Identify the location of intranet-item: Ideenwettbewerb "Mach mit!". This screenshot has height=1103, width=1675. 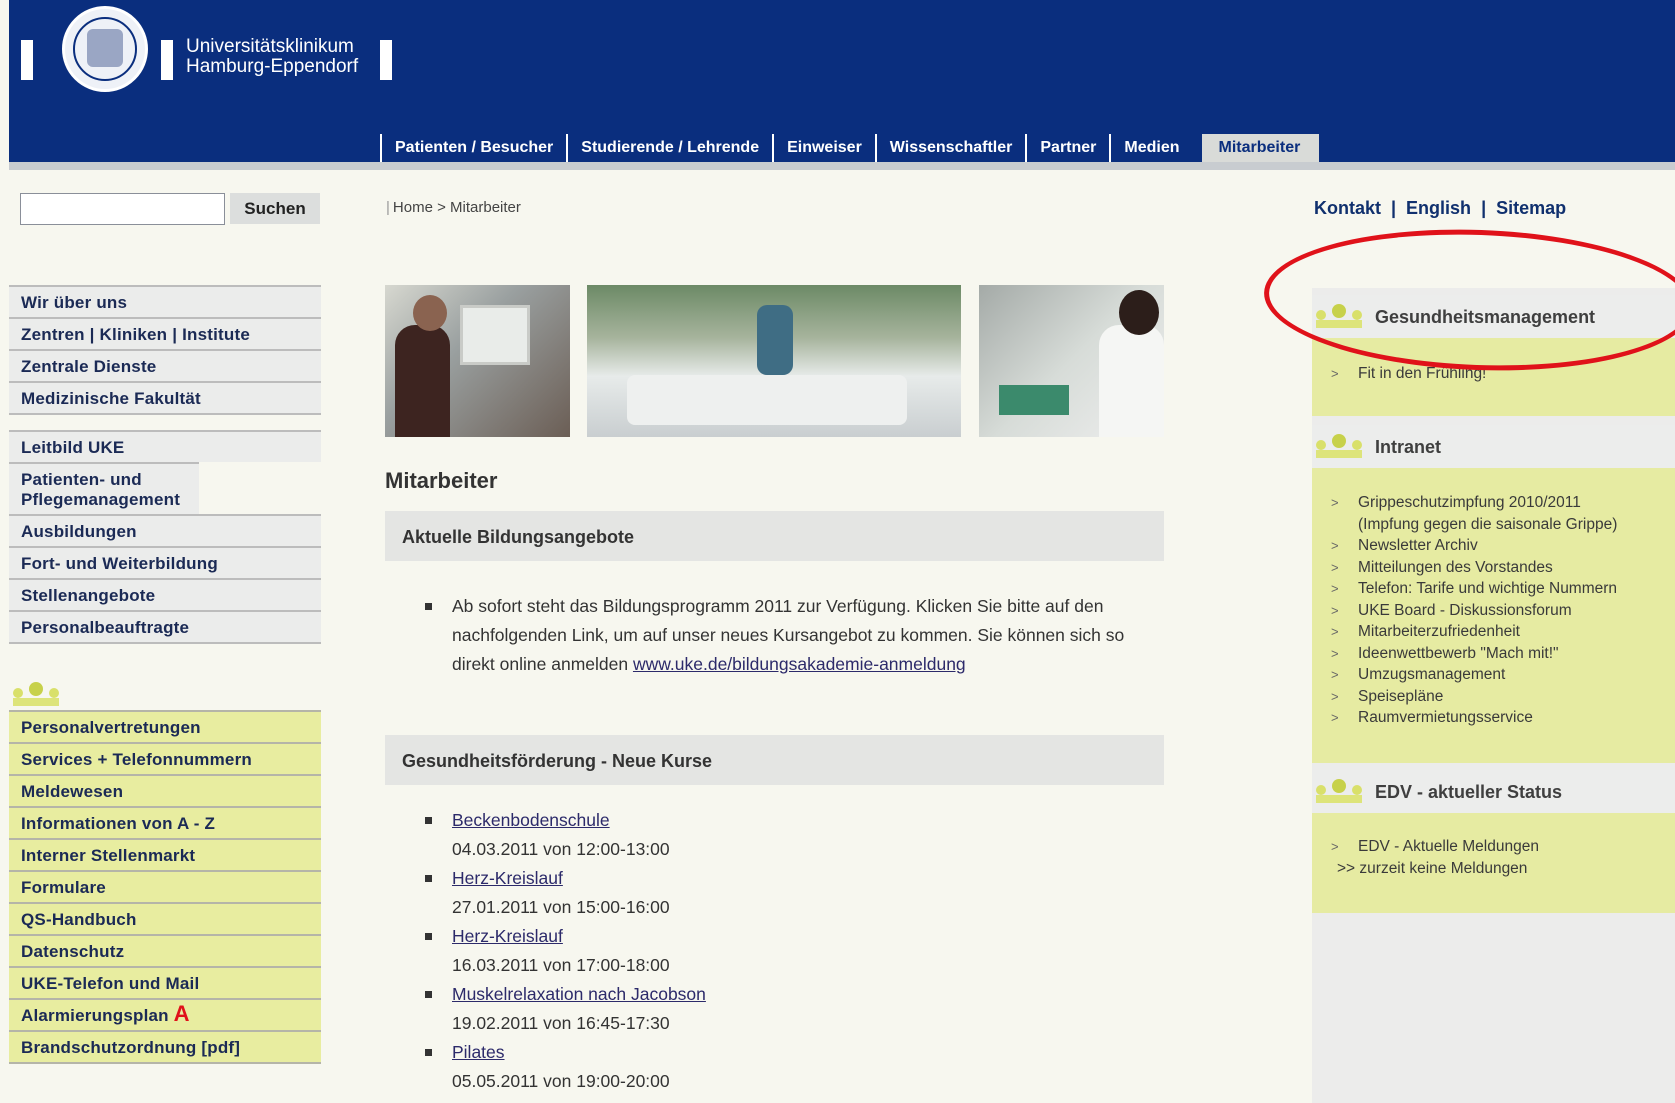
(1493, 654).